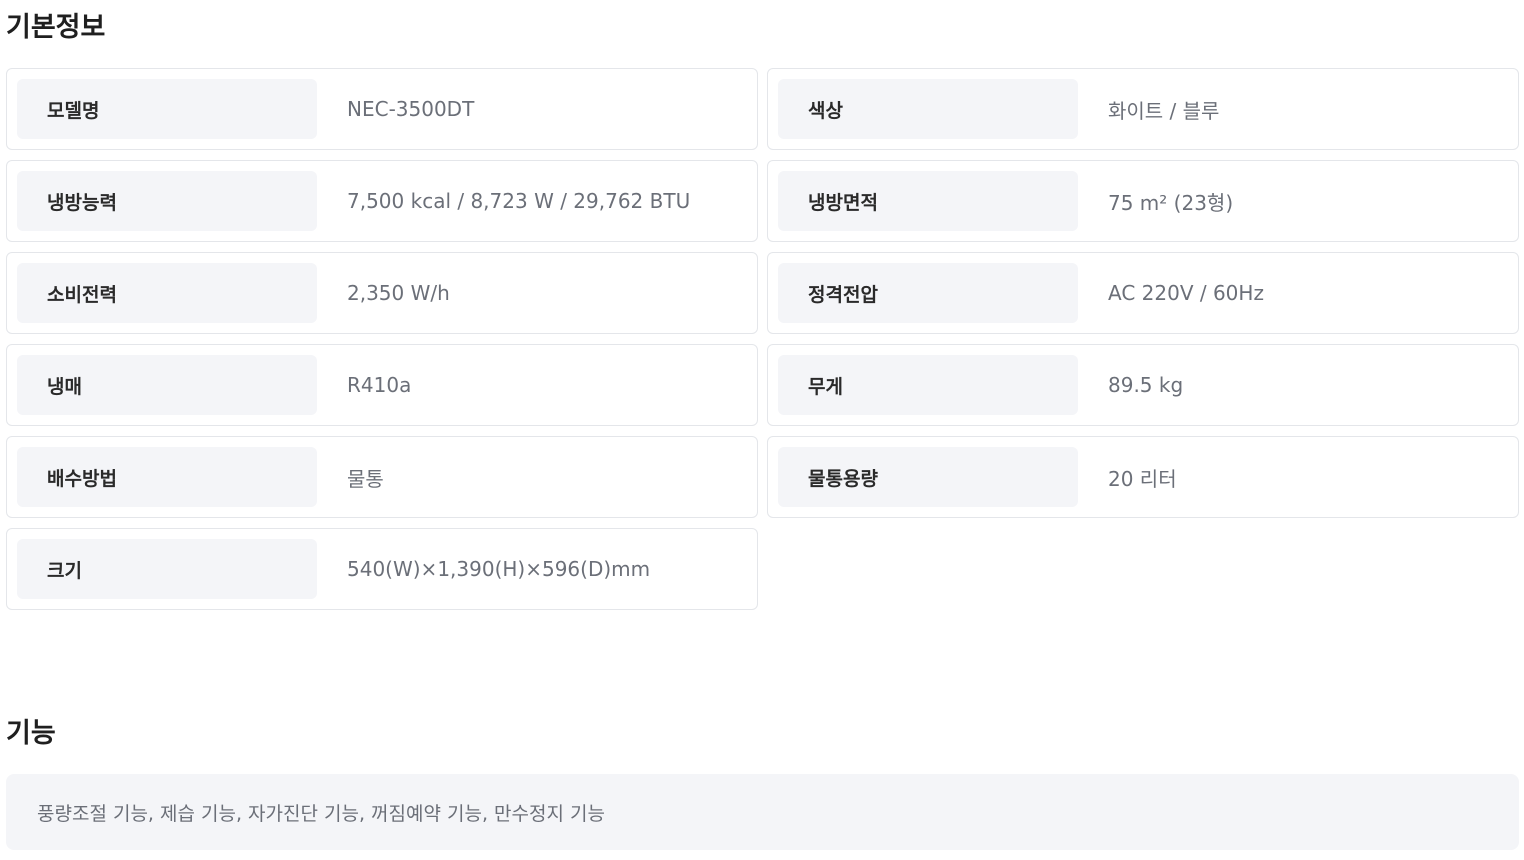  I want to click on spec-row-cooling-capacity: 냉방능력 7,500 kcal / 8,723 W / 29,762 BTU, so click(382, 201).